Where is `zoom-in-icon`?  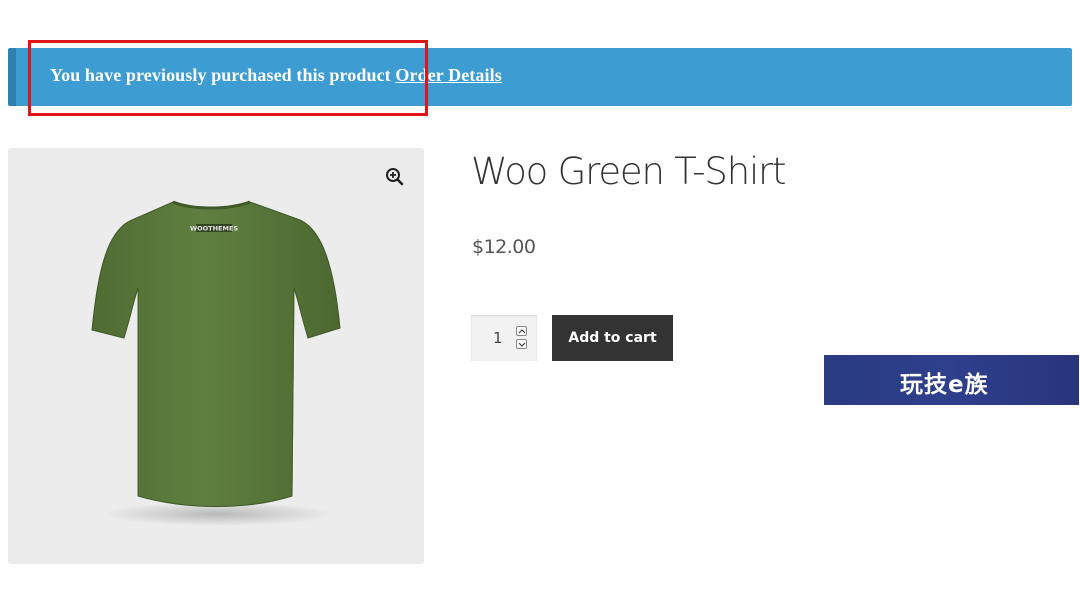
zoom-in-icon is located at coordinates (395, 177).